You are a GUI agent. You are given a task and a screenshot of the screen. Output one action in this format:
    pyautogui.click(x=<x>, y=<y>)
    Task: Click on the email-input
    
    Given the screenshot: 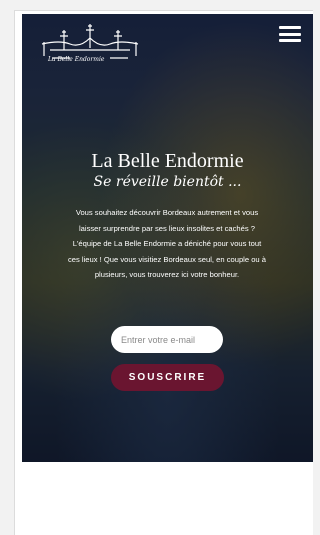 What is the action you would take?
    pyautogui.click(x=167, y=339)
    